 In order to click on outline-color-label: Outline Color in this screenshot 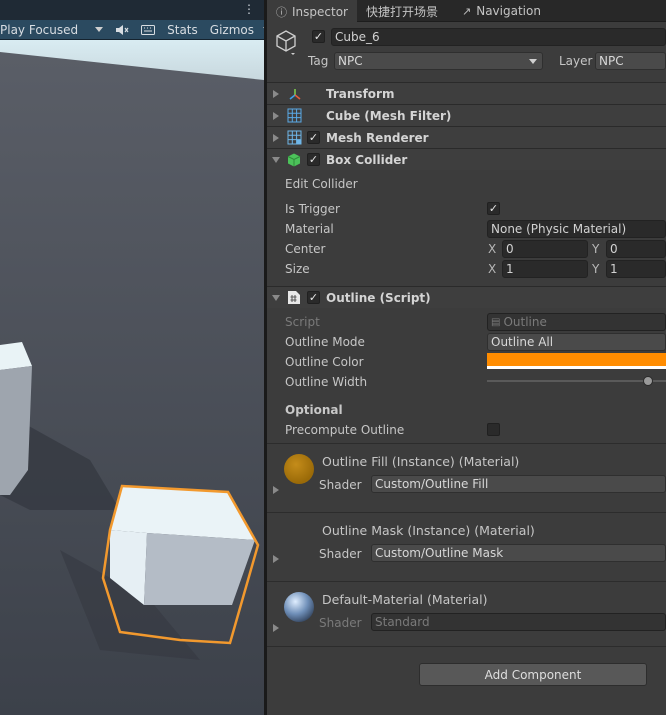, I will do `click(324, 362)`.